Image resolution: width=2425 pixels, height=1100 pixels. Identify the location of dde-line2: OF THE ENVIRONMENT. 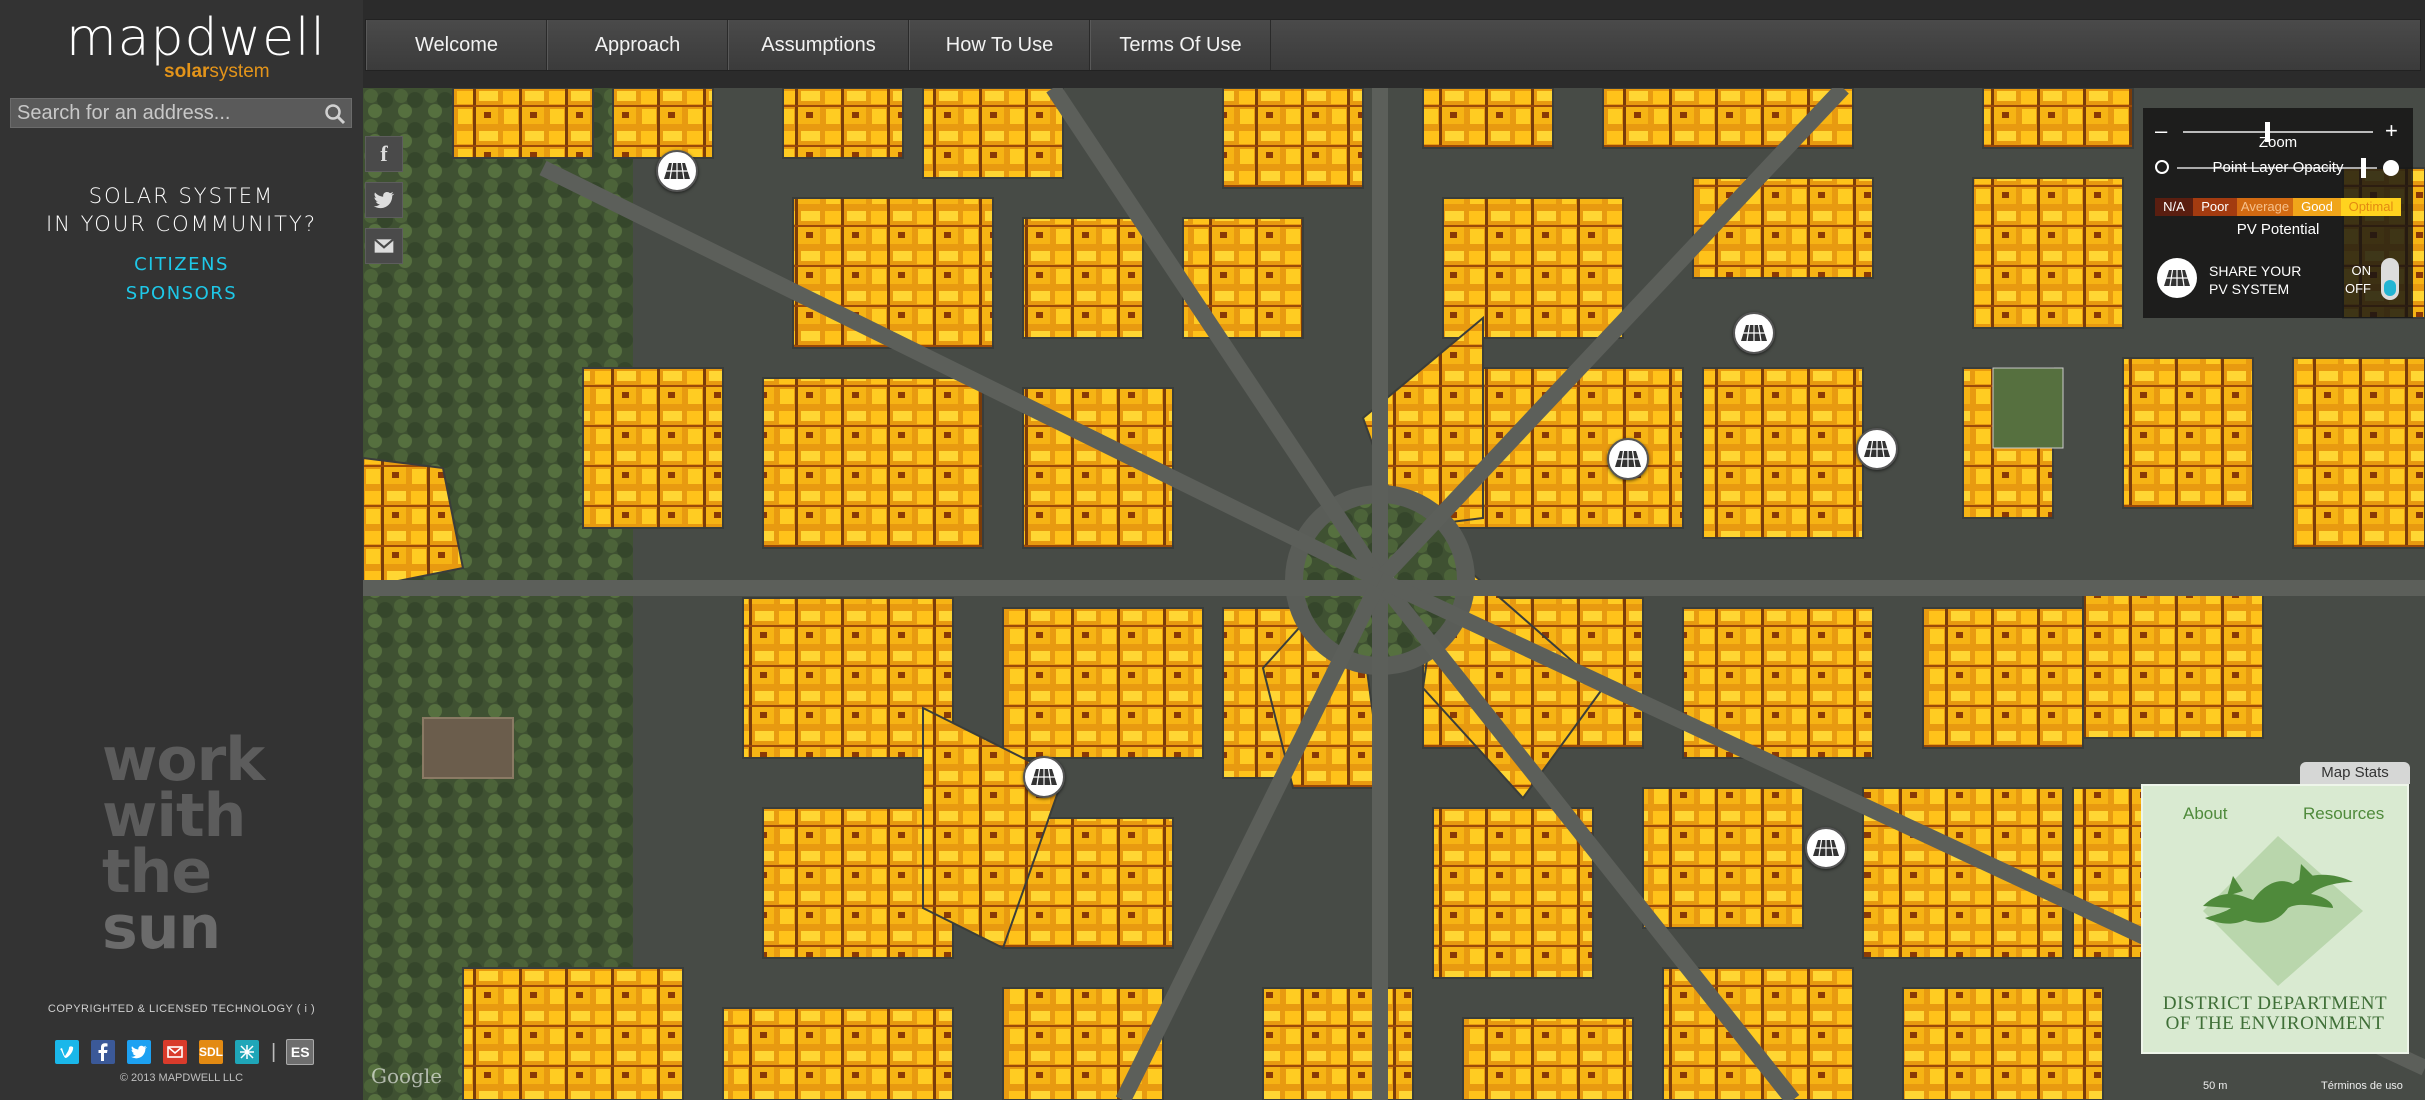
(2275, 1023).